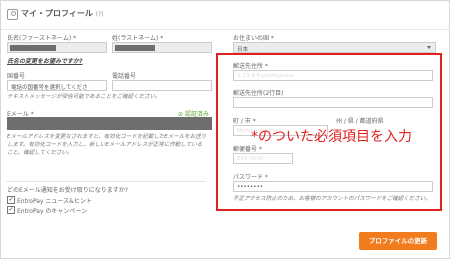 Image resolution: width=450 pixels, height=259 pixels. What do you see at coordinates (49, 88) in the screenshot?
I see `country-code-value: 電話の国番号を選択してくださ` at bounding box center [49, 88].